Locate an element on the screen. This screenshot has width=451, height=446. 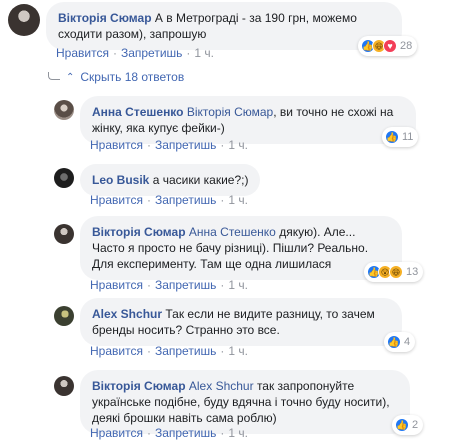
love-icon: ♥ is located at coordinates (390, 46).